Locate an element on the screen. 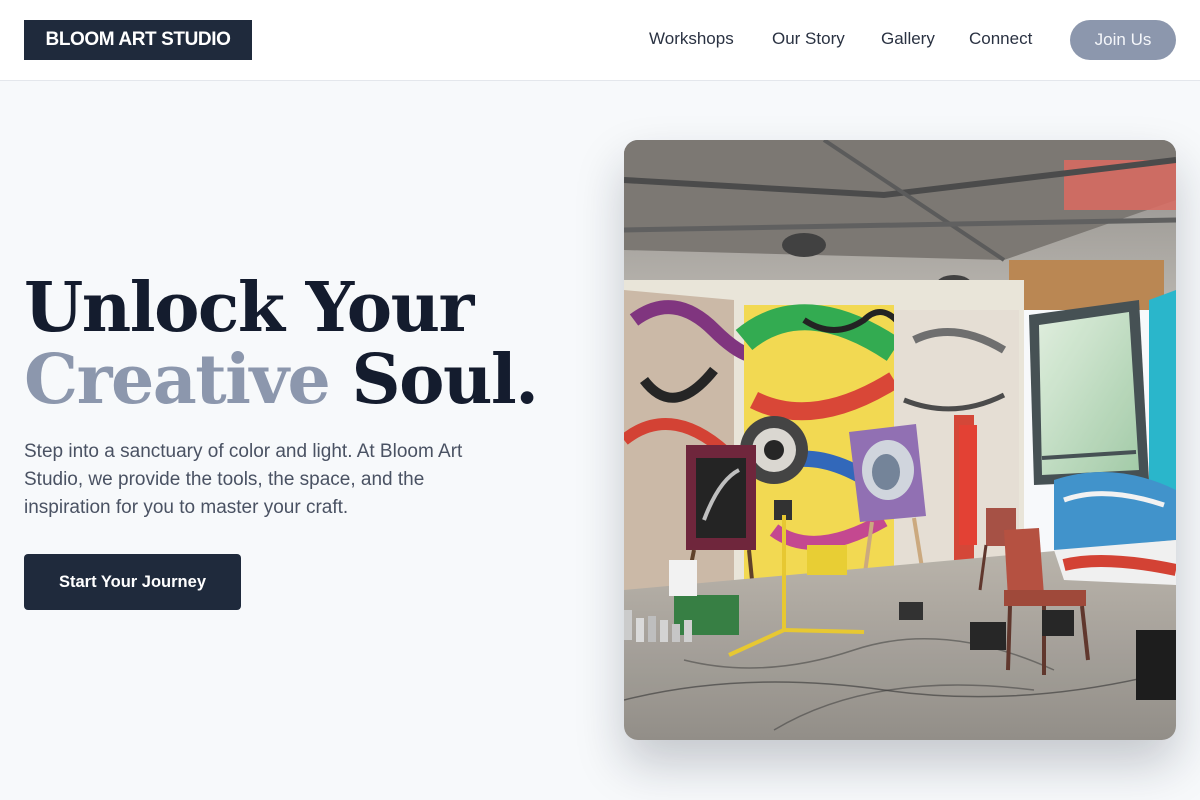  hero-title-line-1: Unlock Your is located at coordinates (249, 308).